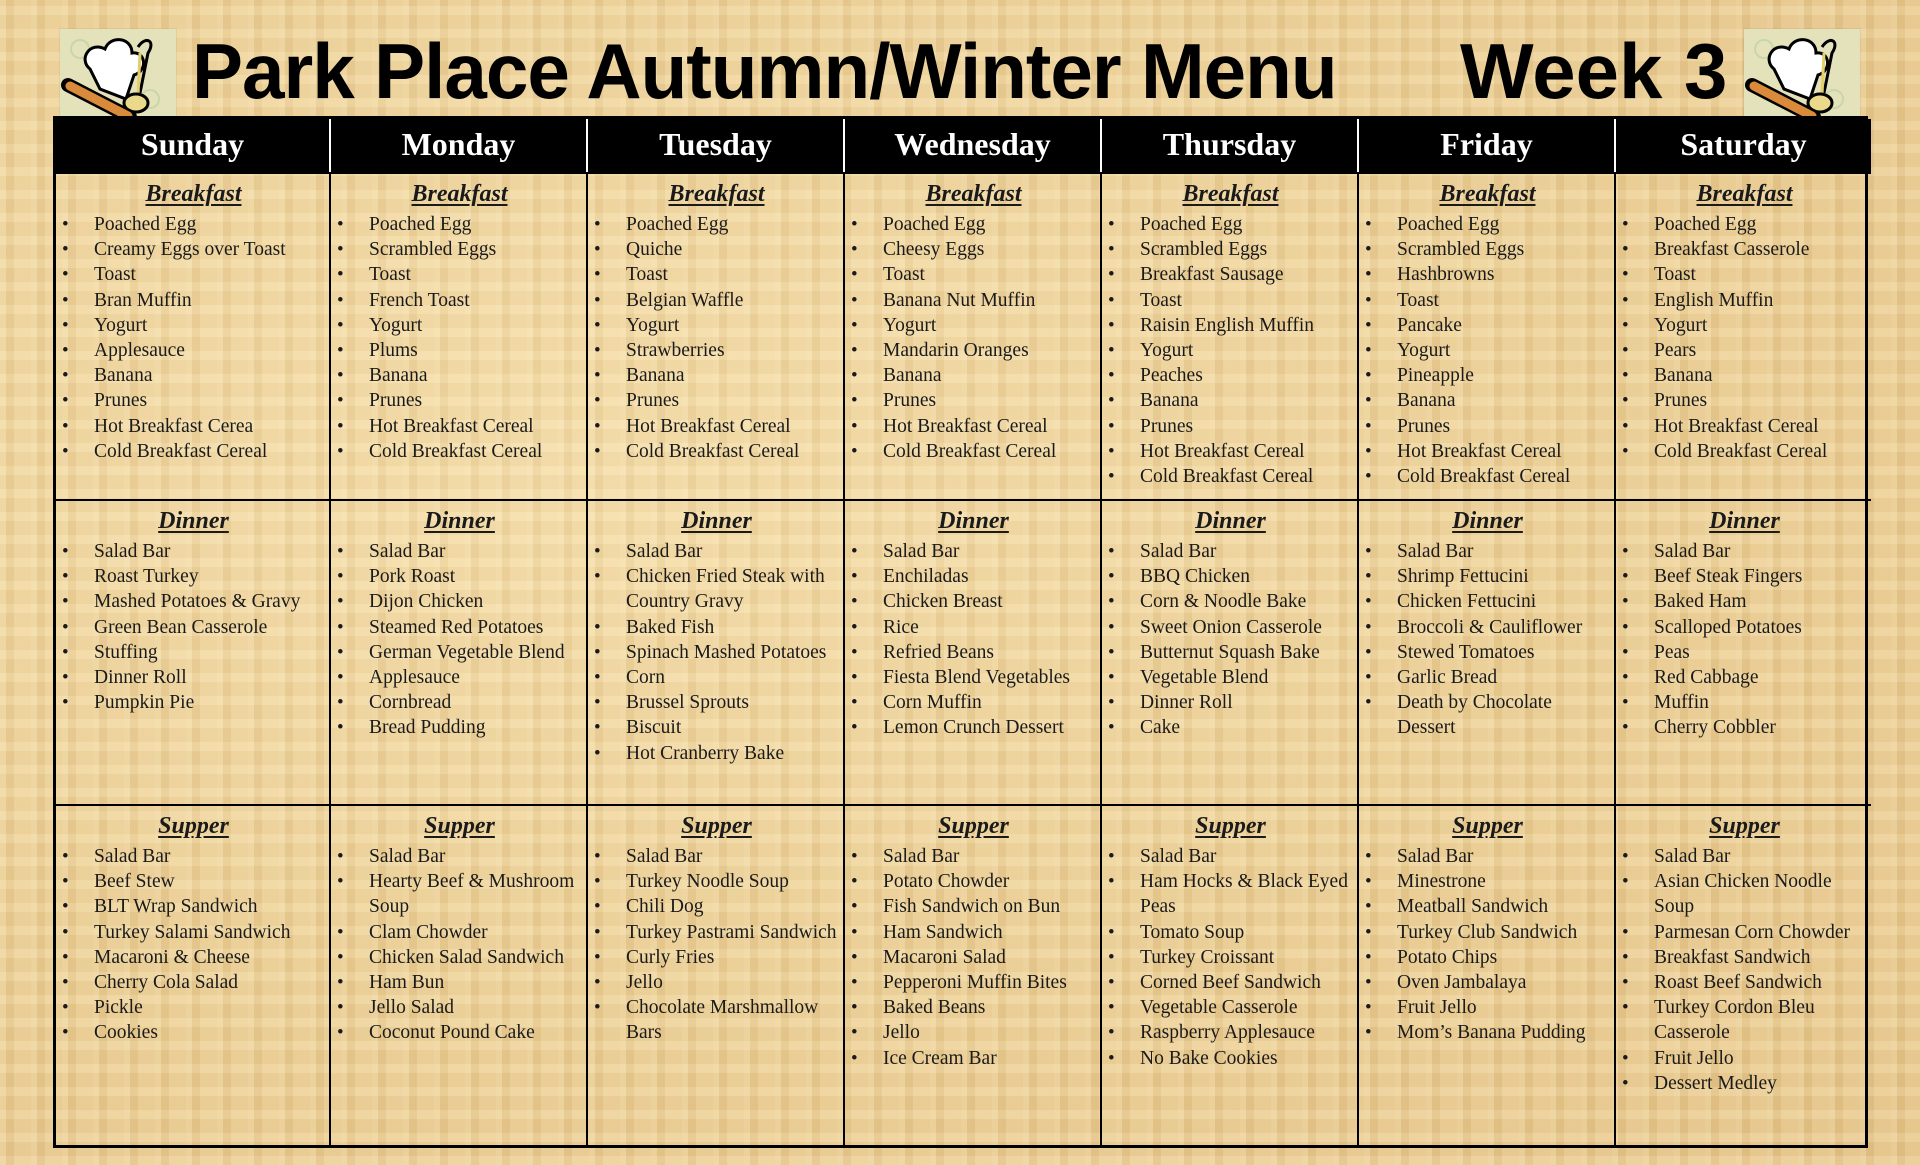 The height and width of the screenshot is (1165, 1920). Describe the element at coordinates (1487, 601) in the screenshot. I see `menu-item: Chicken Fettucini` at that location.